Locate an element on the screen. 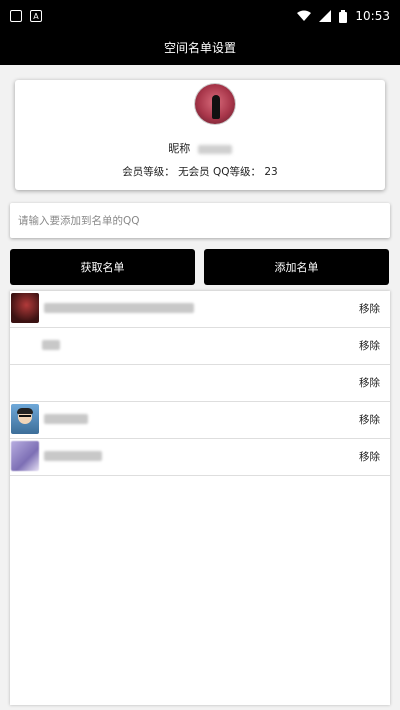  signal-icon is located at coordinates (325, 16).